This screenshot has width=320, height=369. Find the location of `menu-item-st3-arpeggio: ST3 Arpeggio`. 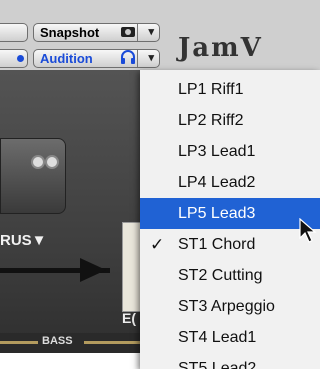

menu-item-st3-arpeggio: ST3 Arpeggio is located at coordinates (230, 306).